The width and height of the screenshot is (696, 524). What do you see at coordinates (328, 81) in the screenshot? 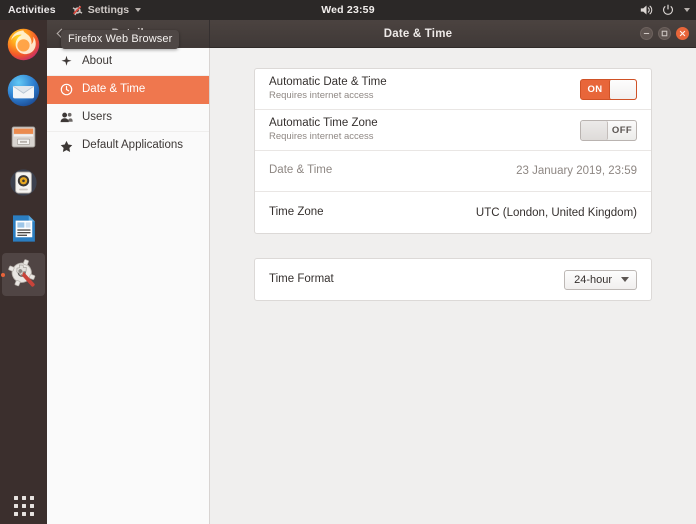
I see `row-title: Automatic Date & Time` at bounding box center [328, 81].